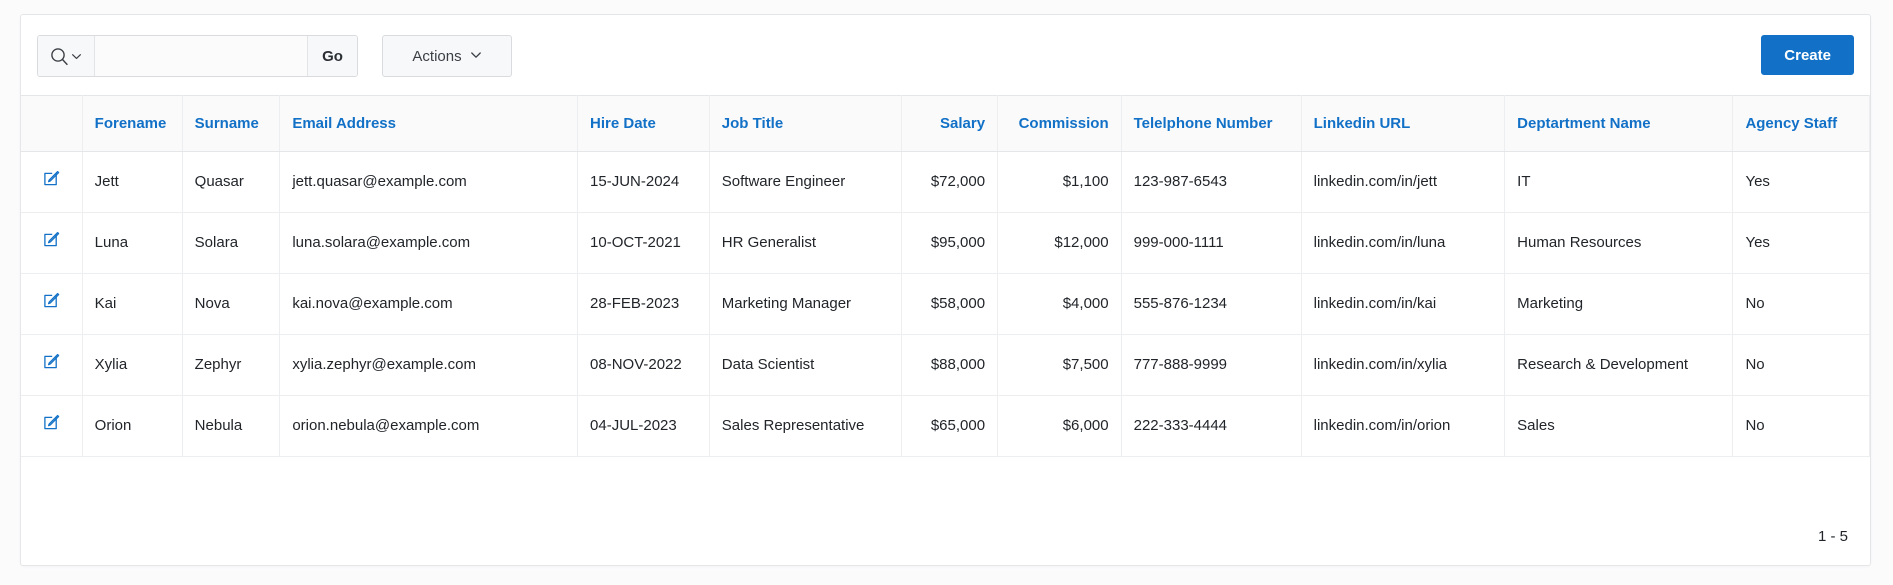 The height and width of the screenshot is (585, 1893). I want to click on cell-linkedin: linkedin.com/in/luna, so click(1403, 243).